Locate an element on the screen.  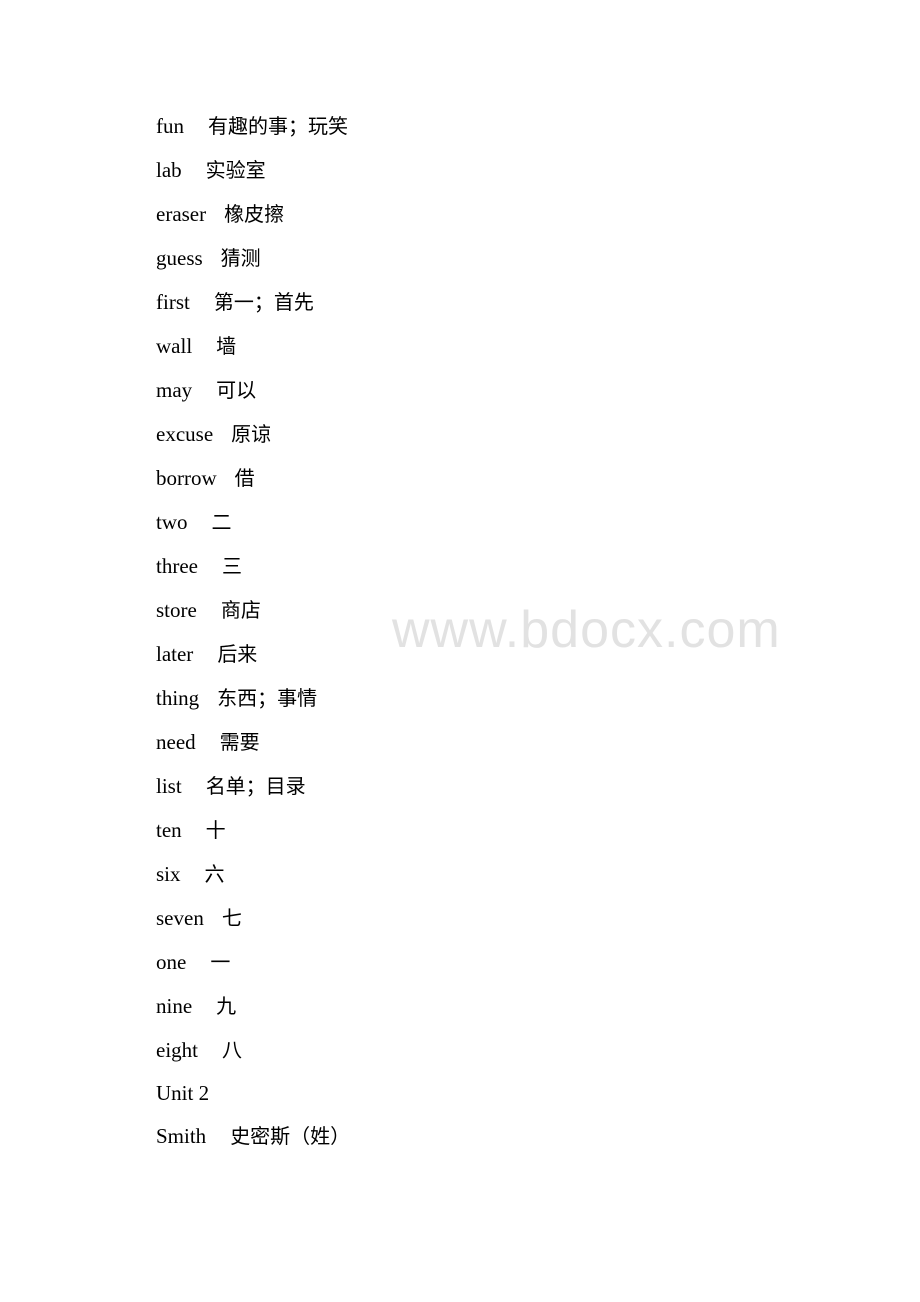
vocab-entry: ten 十 is located at coordinates (253, 830).